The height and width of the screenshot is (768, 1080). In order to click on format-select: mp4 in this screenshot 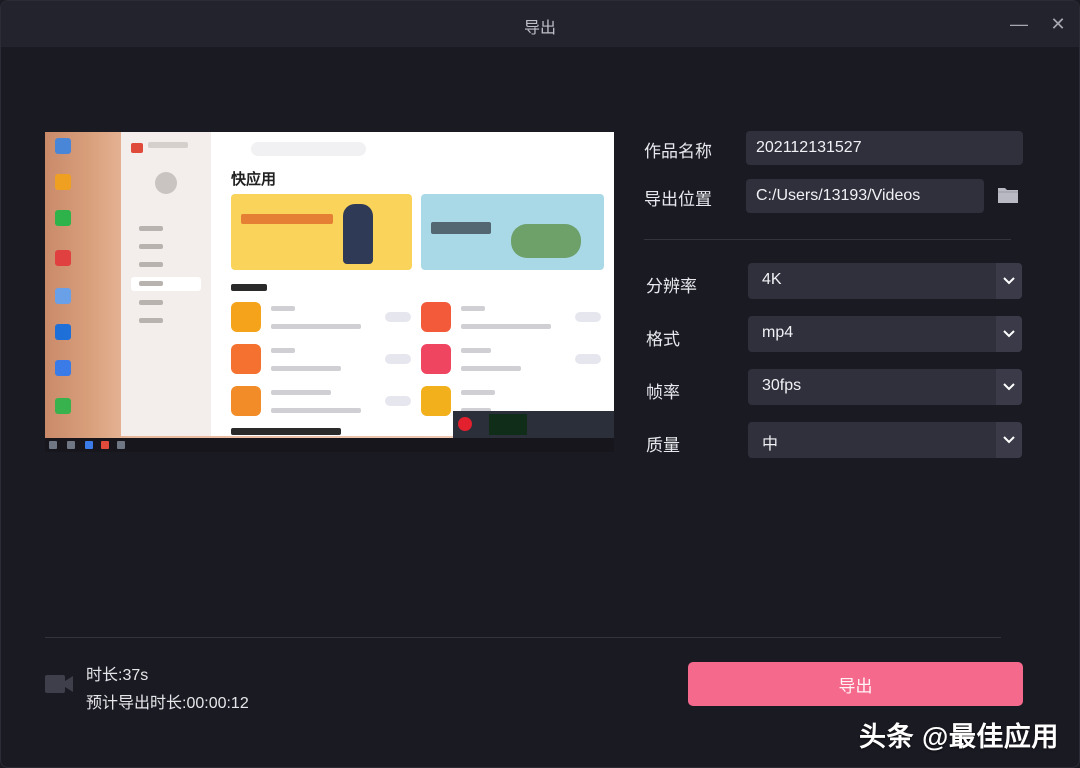, I will do `click(885, 334)`.